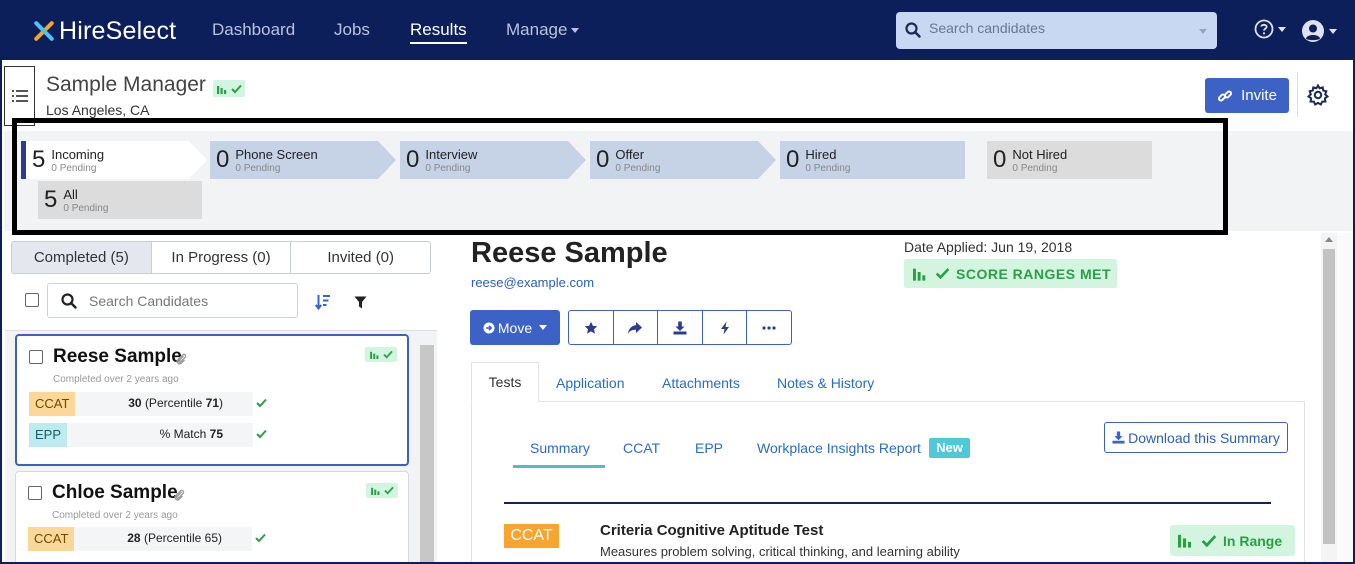  Describe the element at coordinates (148, 435) in the screenshot. I see `score-row: EPP % Match 75` at that location.